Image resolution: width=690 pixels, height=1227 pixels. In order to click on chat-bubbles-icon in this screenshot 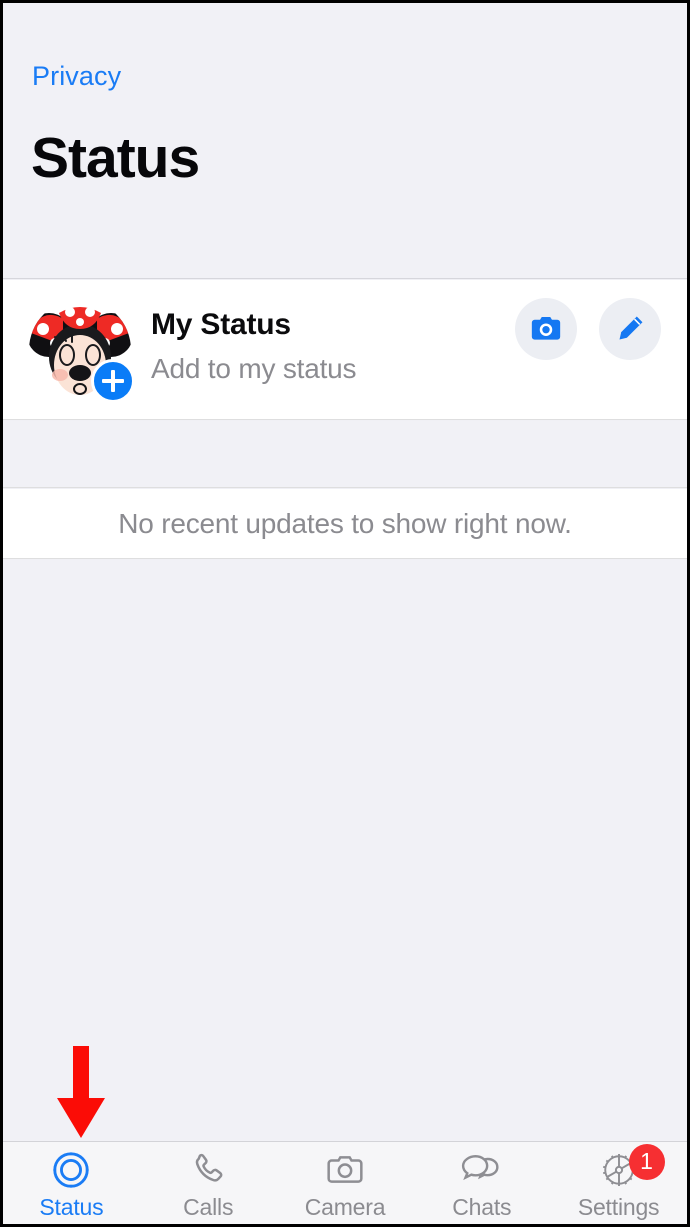, I will do `click(482, 1170)`.